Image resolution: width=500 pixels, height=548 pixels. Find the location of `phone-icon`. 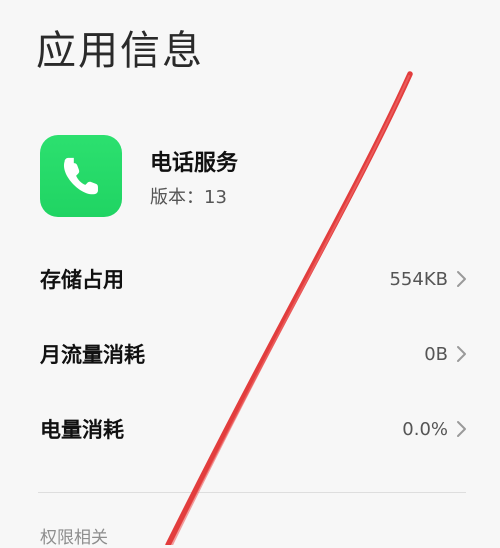

phone-icon is located at coordinates (81, 176).